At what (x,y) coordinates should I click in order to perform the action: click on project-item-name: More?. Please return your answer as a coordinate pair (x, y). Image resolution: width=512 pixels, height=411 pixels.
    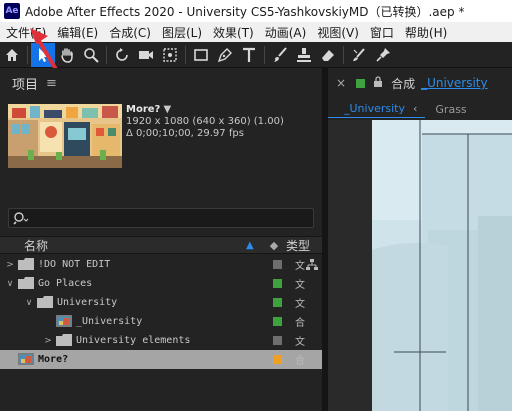
    Looking at the image, I should click on (53, 359).